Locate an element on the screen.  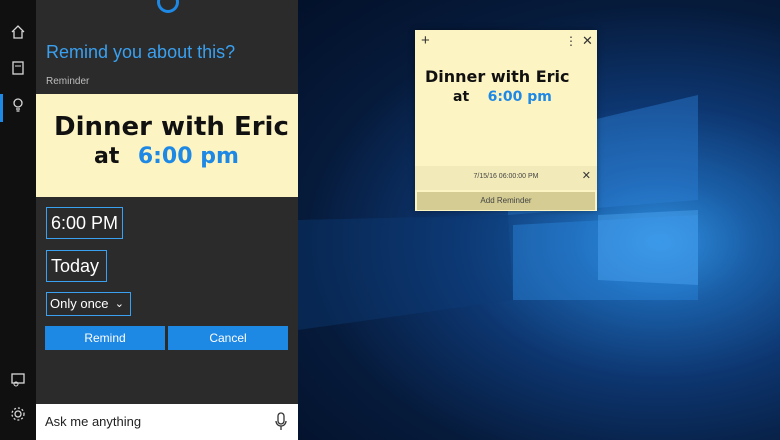
more-icon: ⋮ is located at coordinates (571, 41).